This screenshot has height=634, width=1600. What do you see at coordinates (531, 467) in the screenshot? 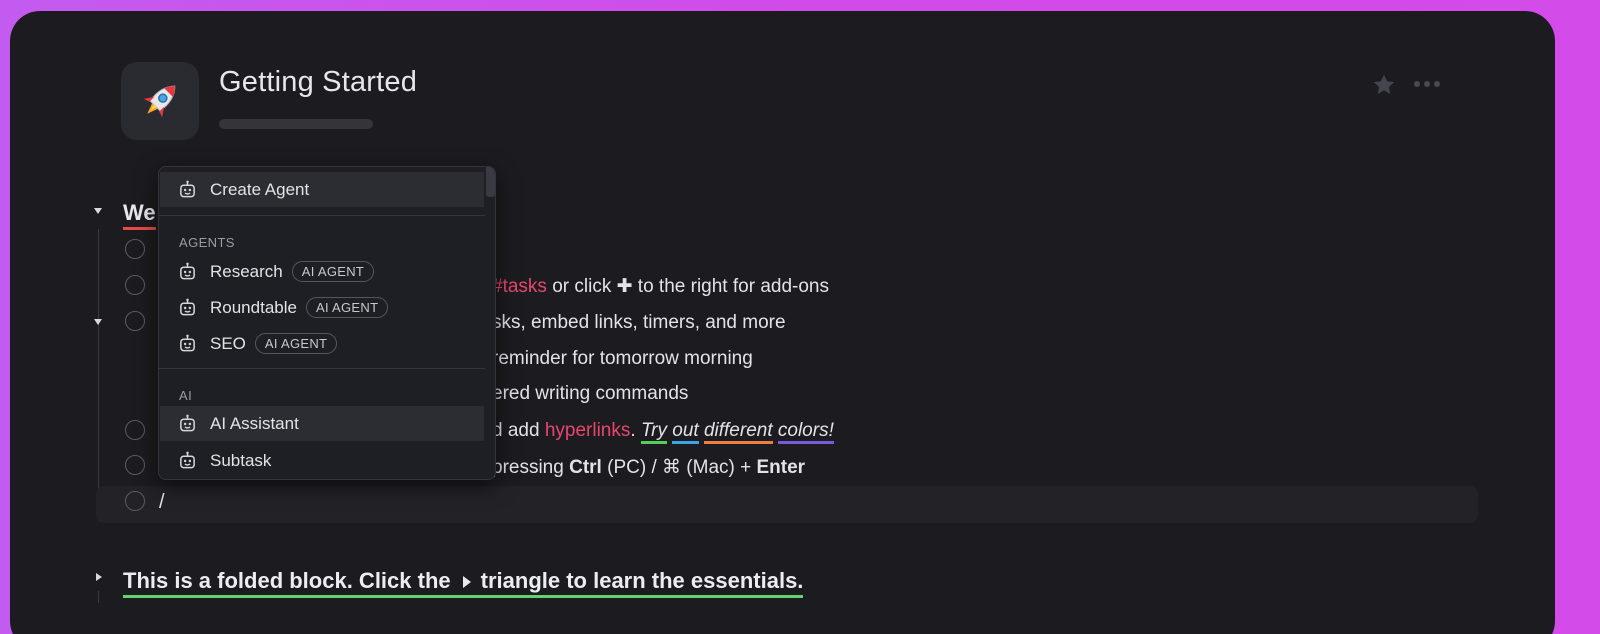
I see `line-text: pressing` at bounding box center [531, 467].